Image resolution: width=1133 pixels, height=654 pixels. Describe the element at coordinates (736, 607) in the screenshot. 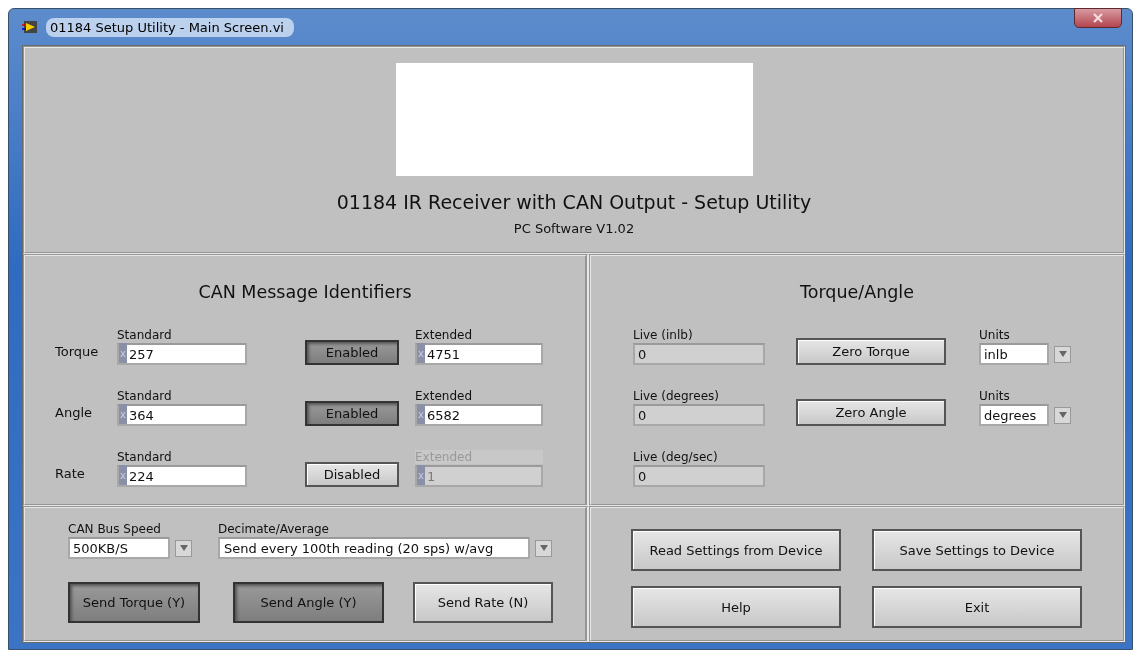

I see `action-button: Help` at that location.